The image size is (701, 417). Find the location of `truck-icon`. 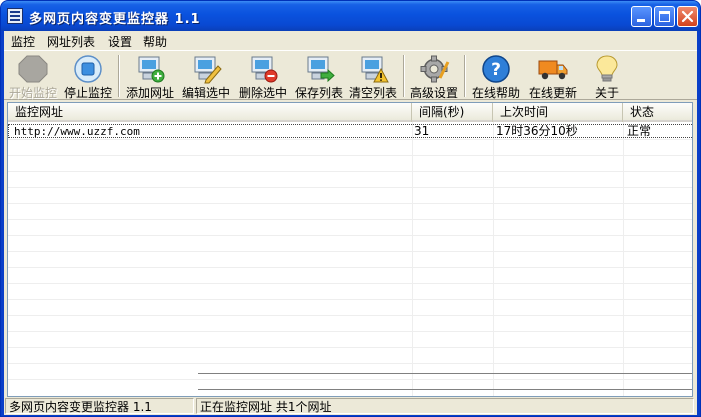

truck-icon is located at coordinates (553, 70).